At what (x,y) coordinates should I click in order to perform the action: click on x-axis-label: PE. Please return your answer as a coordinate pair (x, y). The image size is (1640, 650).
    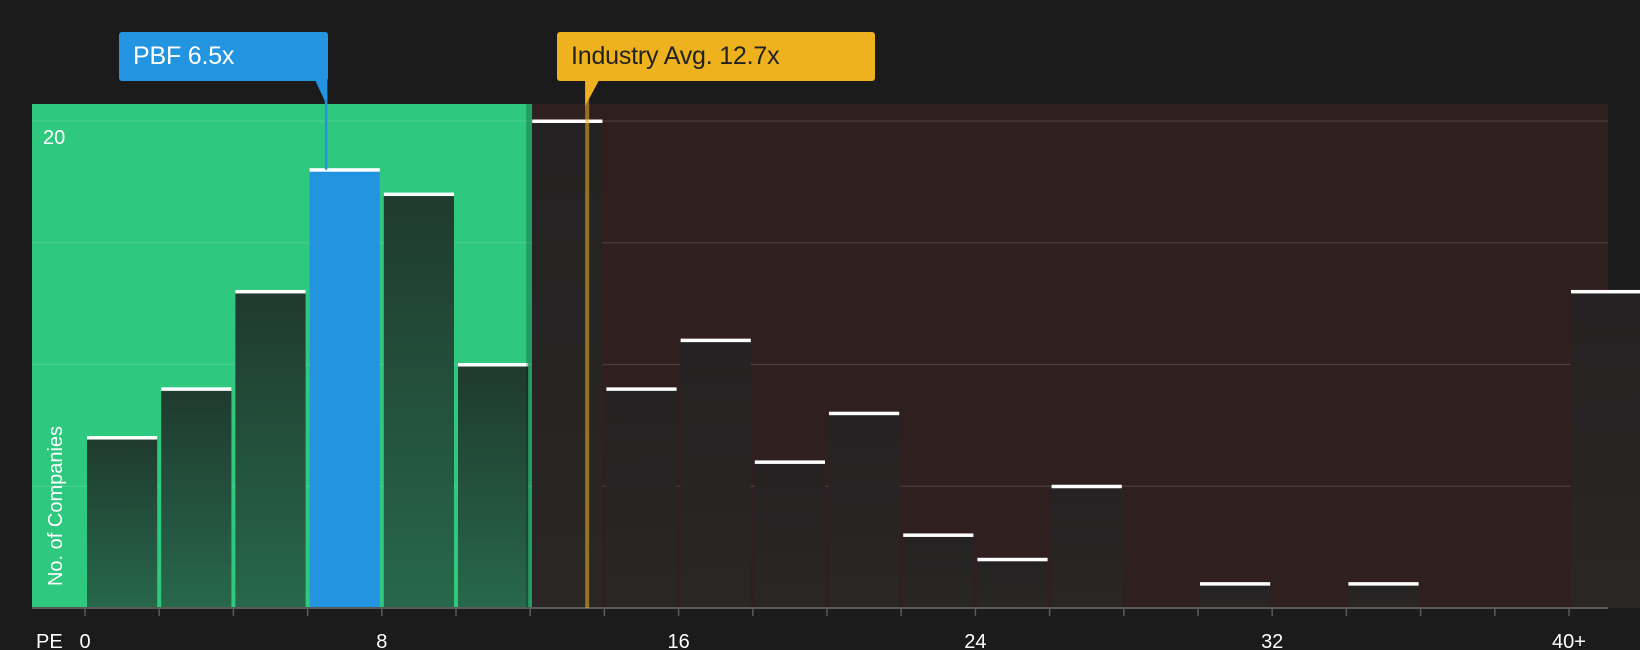
    Looking at the image, I should click on (49, 640).